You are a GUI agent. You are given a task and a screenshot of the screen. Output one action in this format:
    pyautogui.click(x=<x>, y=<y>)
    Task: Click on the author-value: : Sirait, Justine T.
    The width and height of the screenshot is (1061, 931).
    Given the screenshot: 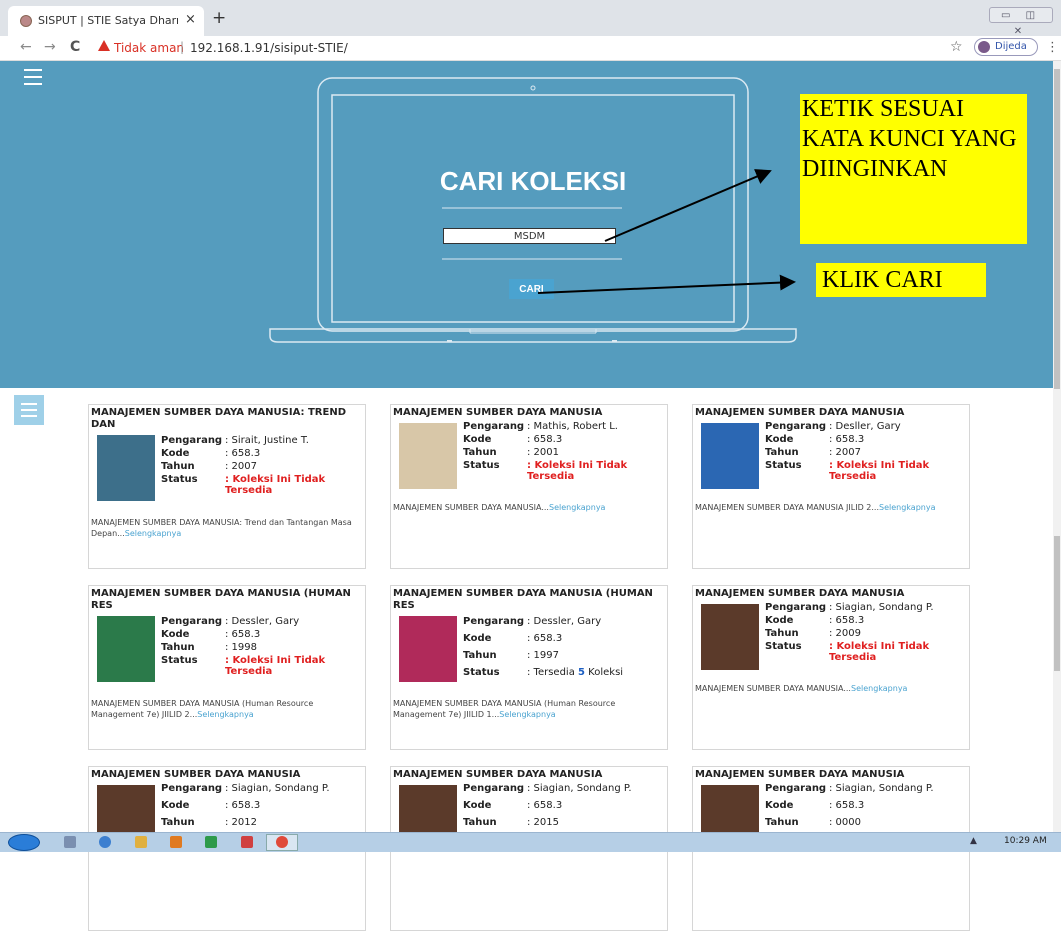 What is the action you would take?
    pyautogui.click(x=267, y=440)
    